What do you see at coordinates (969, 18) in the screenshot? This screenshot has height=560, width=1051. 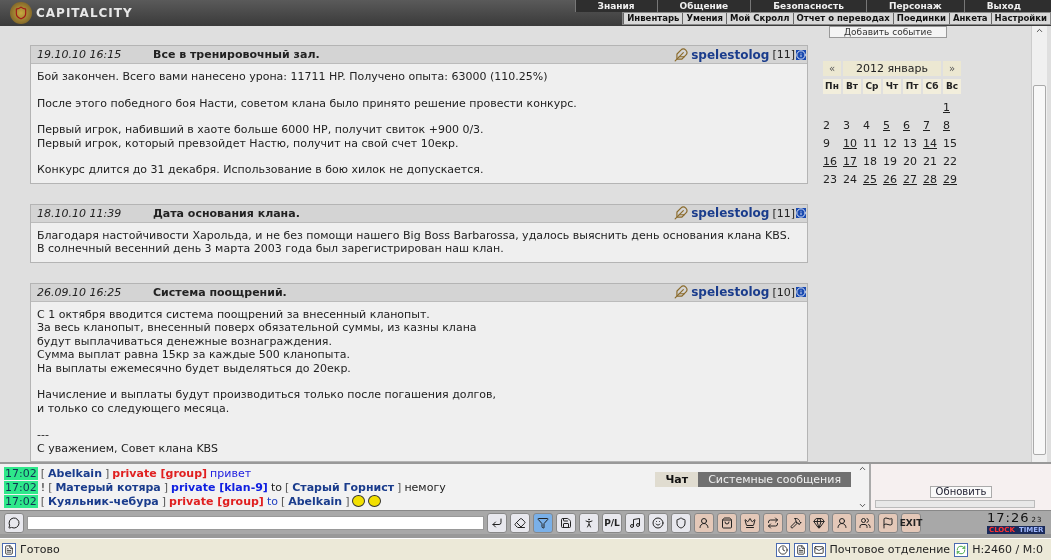 I see `submenu-link: Анкета` at bounding box center [969, 18].